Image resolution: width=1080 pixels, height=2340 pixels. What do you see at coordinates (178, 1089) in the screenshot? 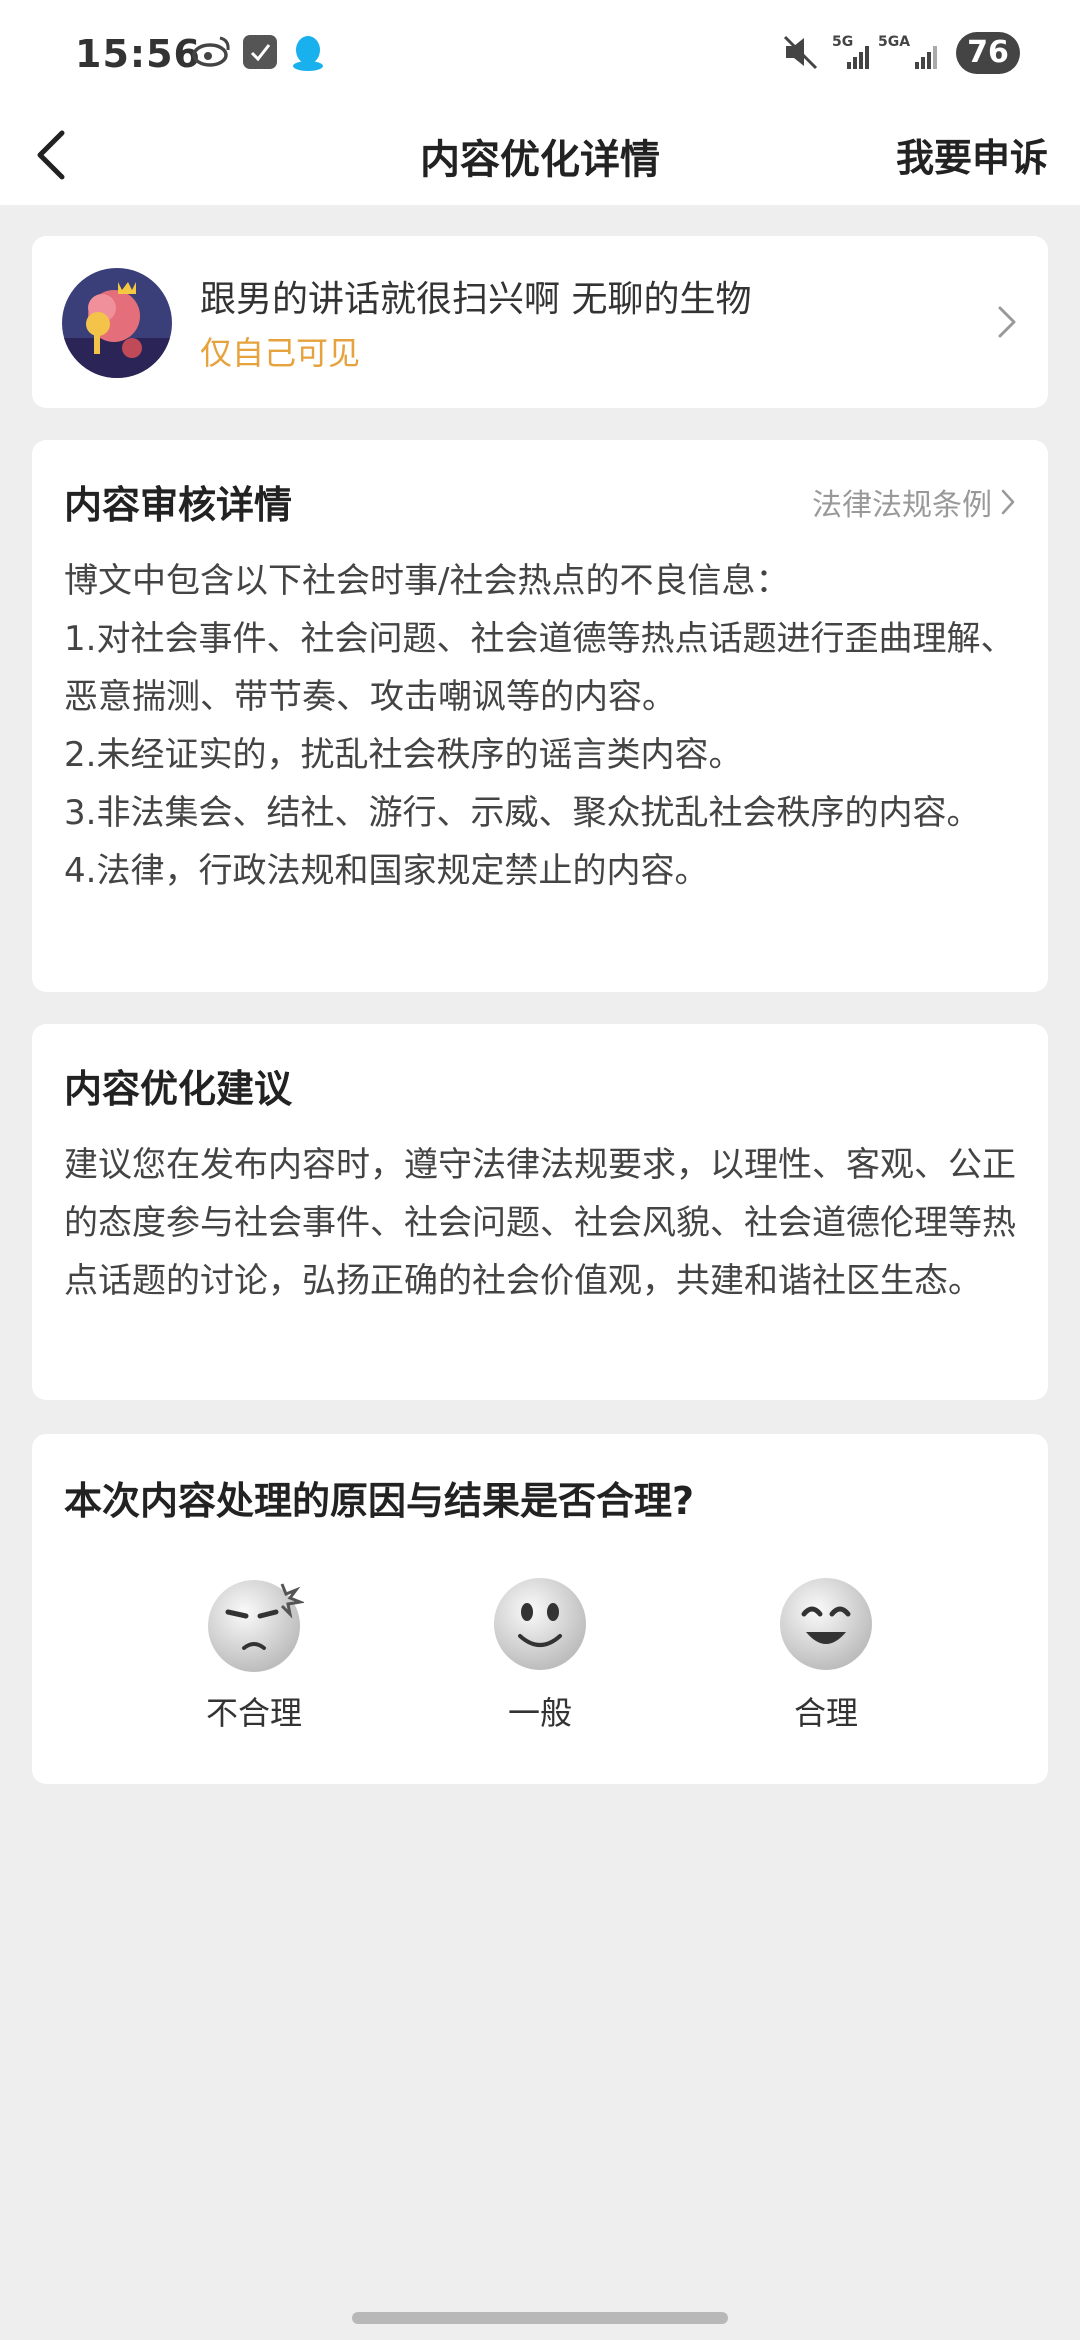
I see `suggestion-title: 内容优化建议` at bounding box center [178, 1089].